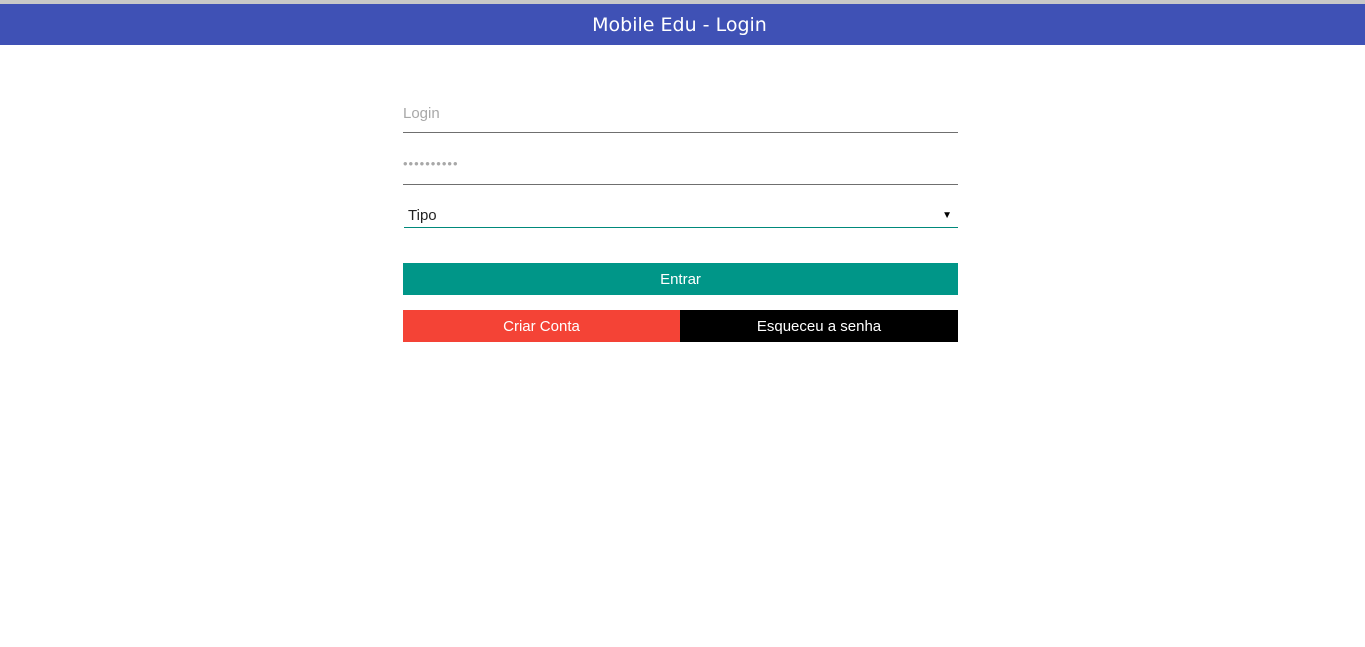 The image size is (1365, 647). I want to click on login-input, so click(680, 111).